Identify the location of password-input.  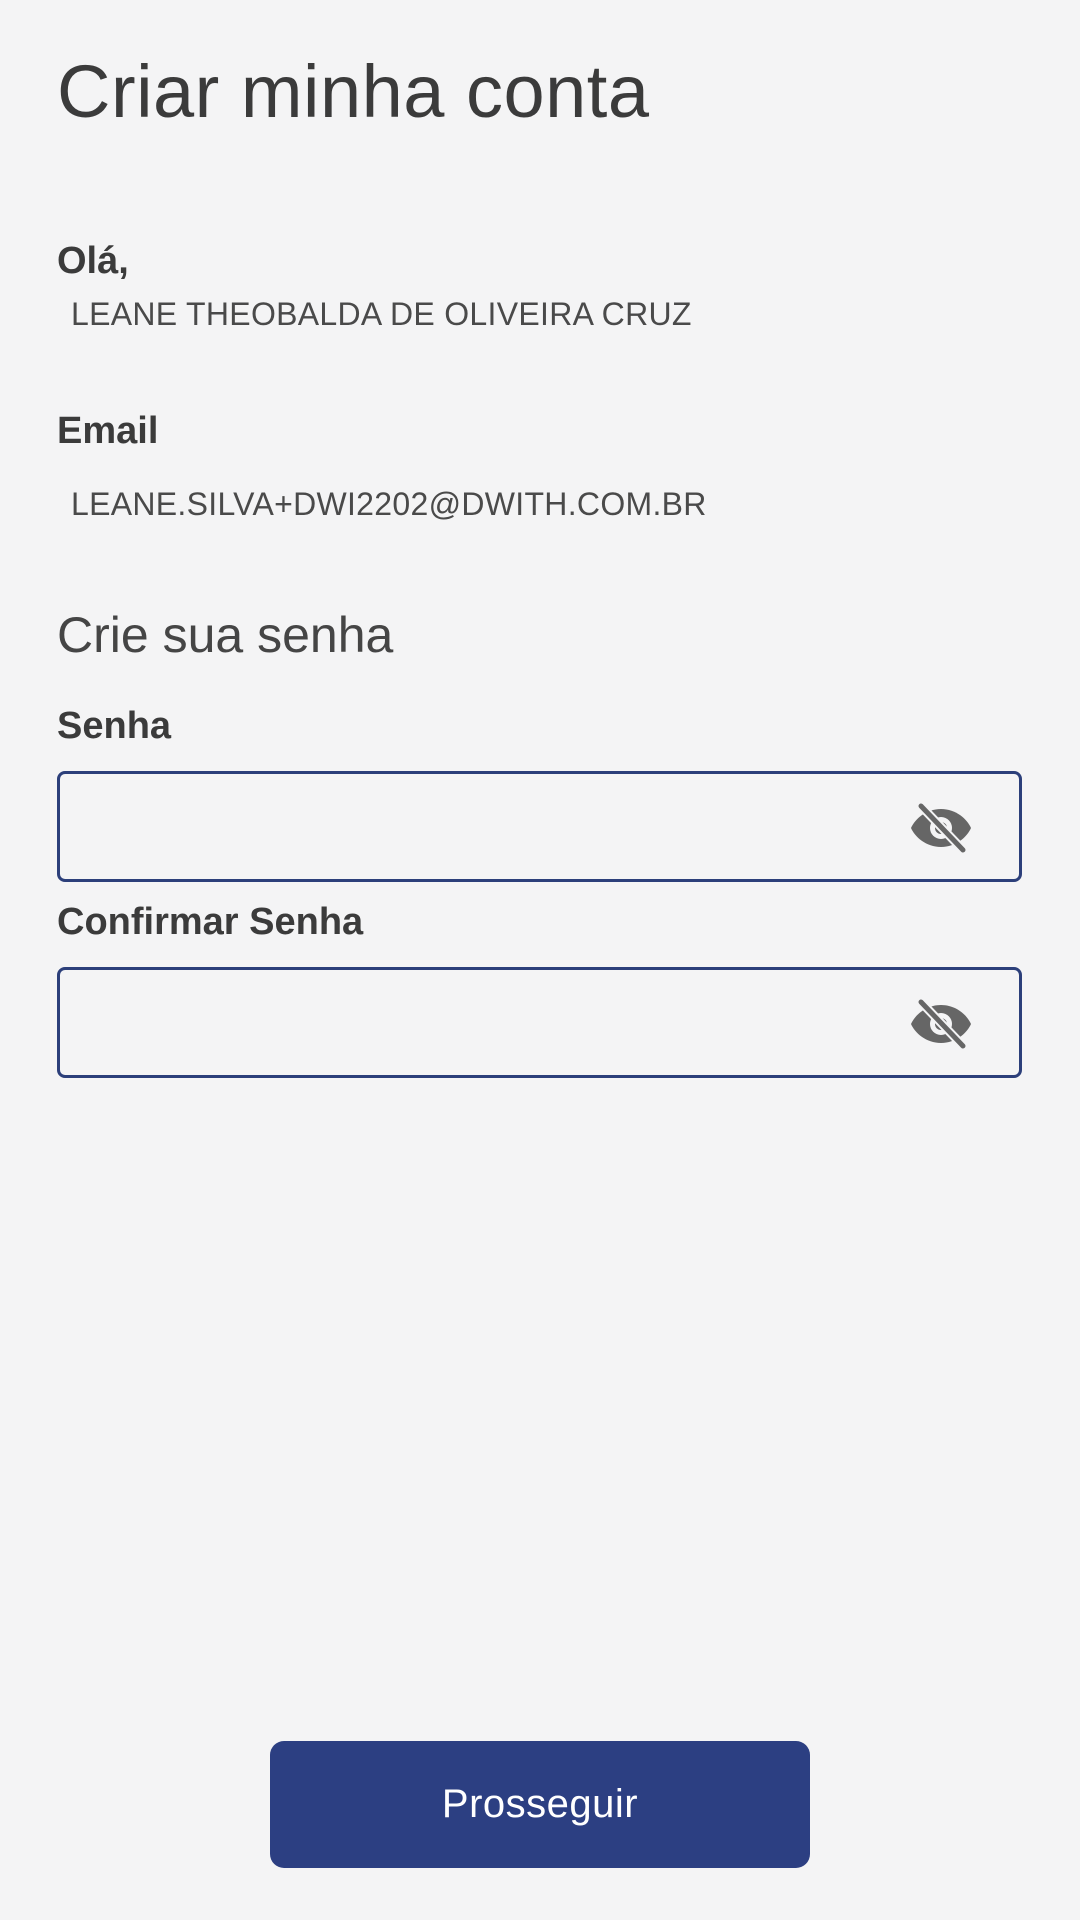
(502, 827).